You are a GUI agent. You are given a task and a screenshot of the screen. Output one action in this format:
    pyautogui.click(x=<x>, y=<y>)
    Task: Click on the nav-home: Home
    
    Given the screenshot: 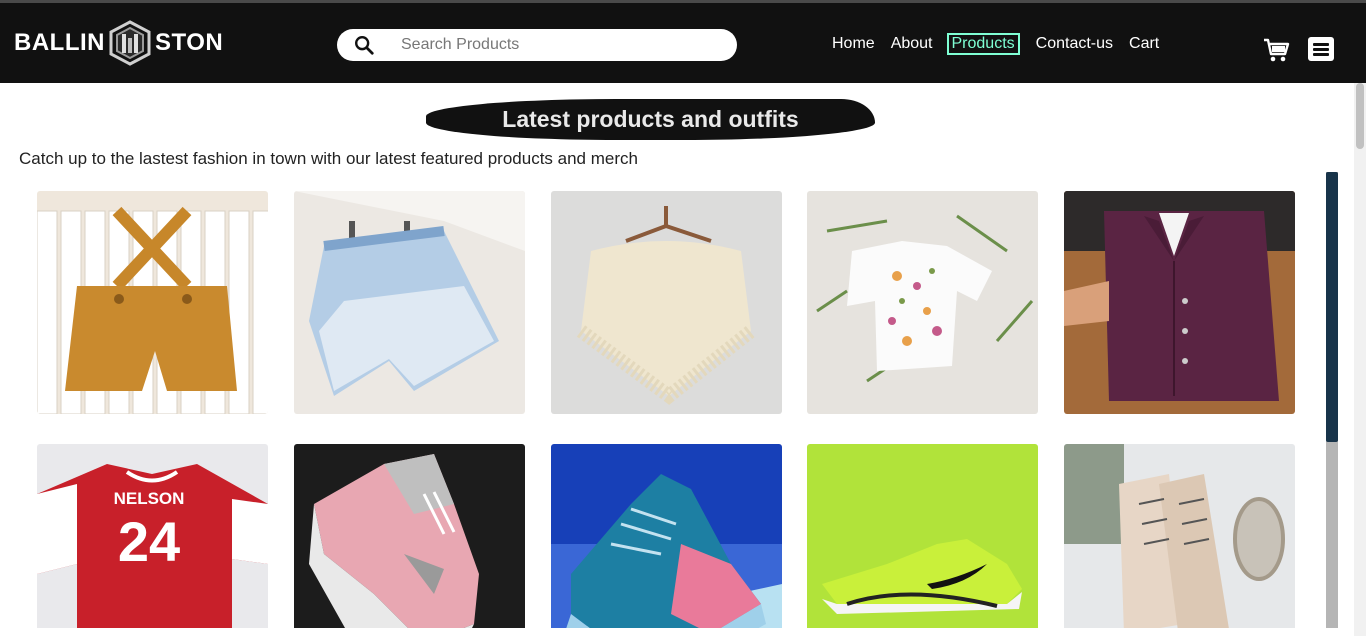 What is the action you would take?
    pyautogui.click(x=853, y=44)
    